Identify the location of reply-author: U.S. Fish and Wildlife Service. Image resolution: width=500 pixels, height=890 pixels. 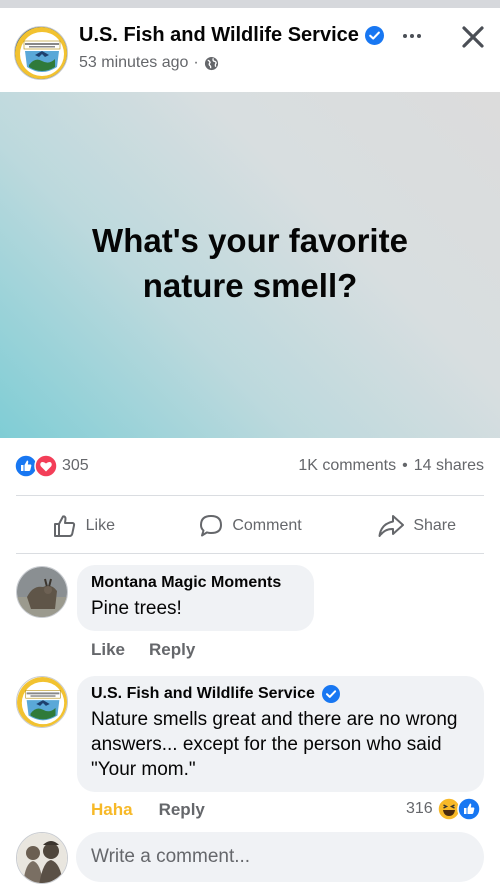
(203, 694).